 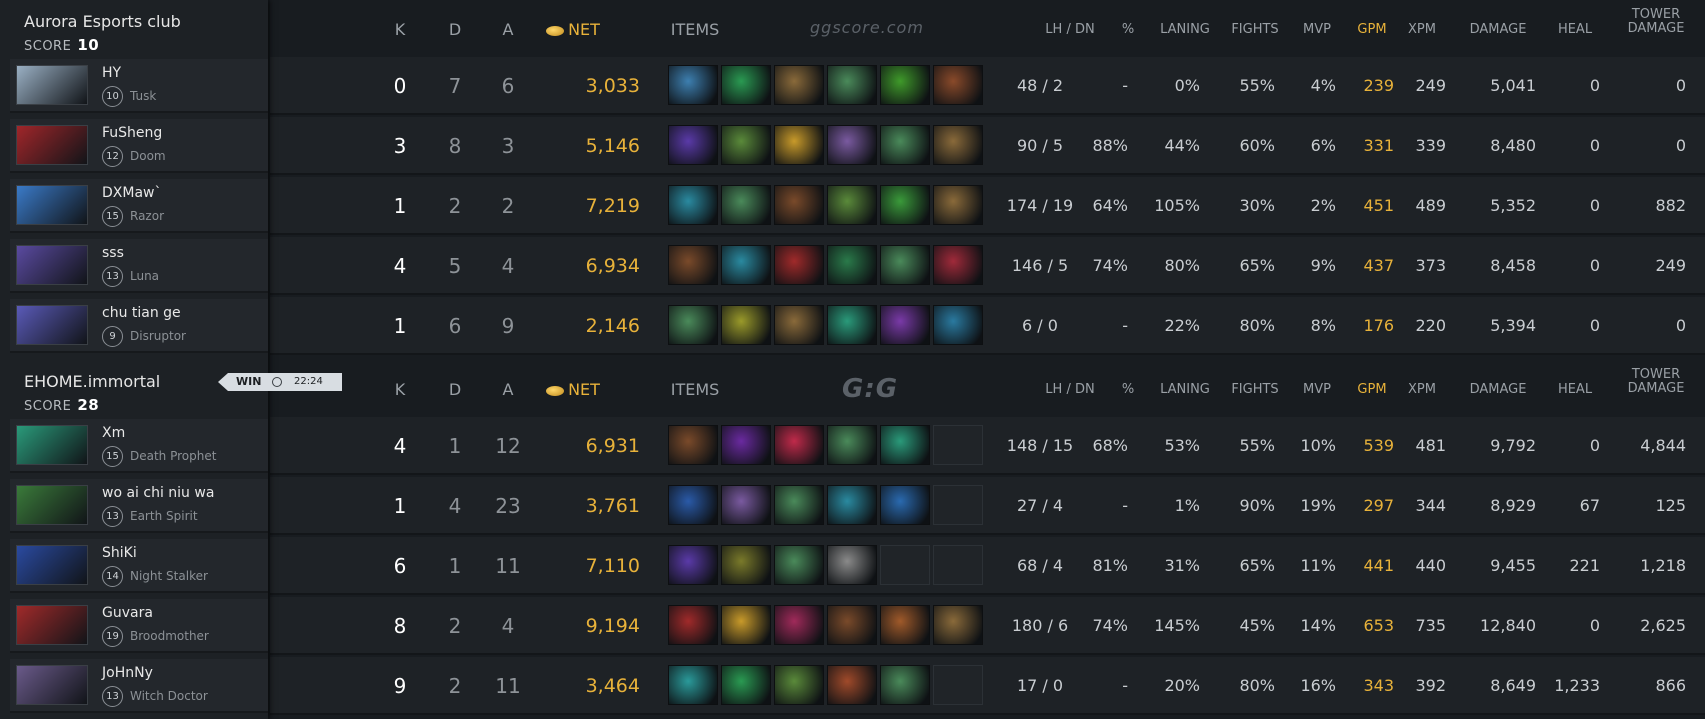 What do you see at coordinates (119, 553) in the screenshot?
I see `player-name: ShiKi` at bounding box center [119, 553].